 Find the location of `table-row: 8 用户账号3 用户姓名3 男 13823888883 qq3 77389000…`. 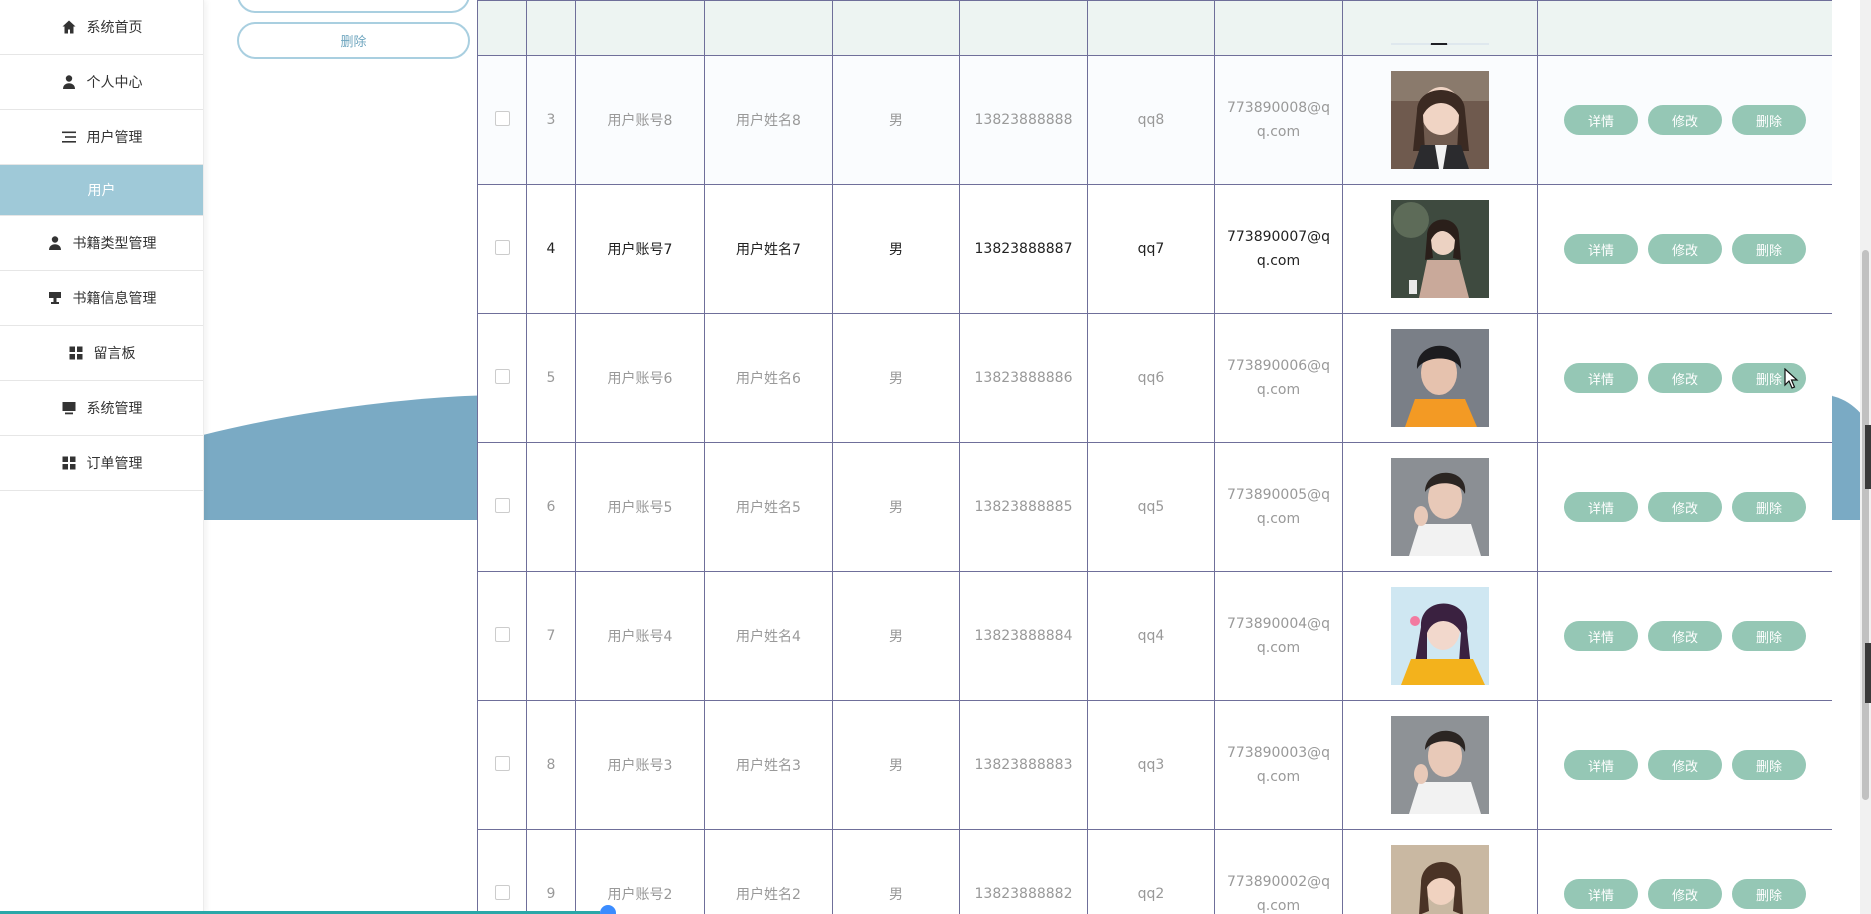

table-row: 8 用户账号3 用户姓名3 男 13823888883 qq3 77389000… is located at coordinates (1154, 765).